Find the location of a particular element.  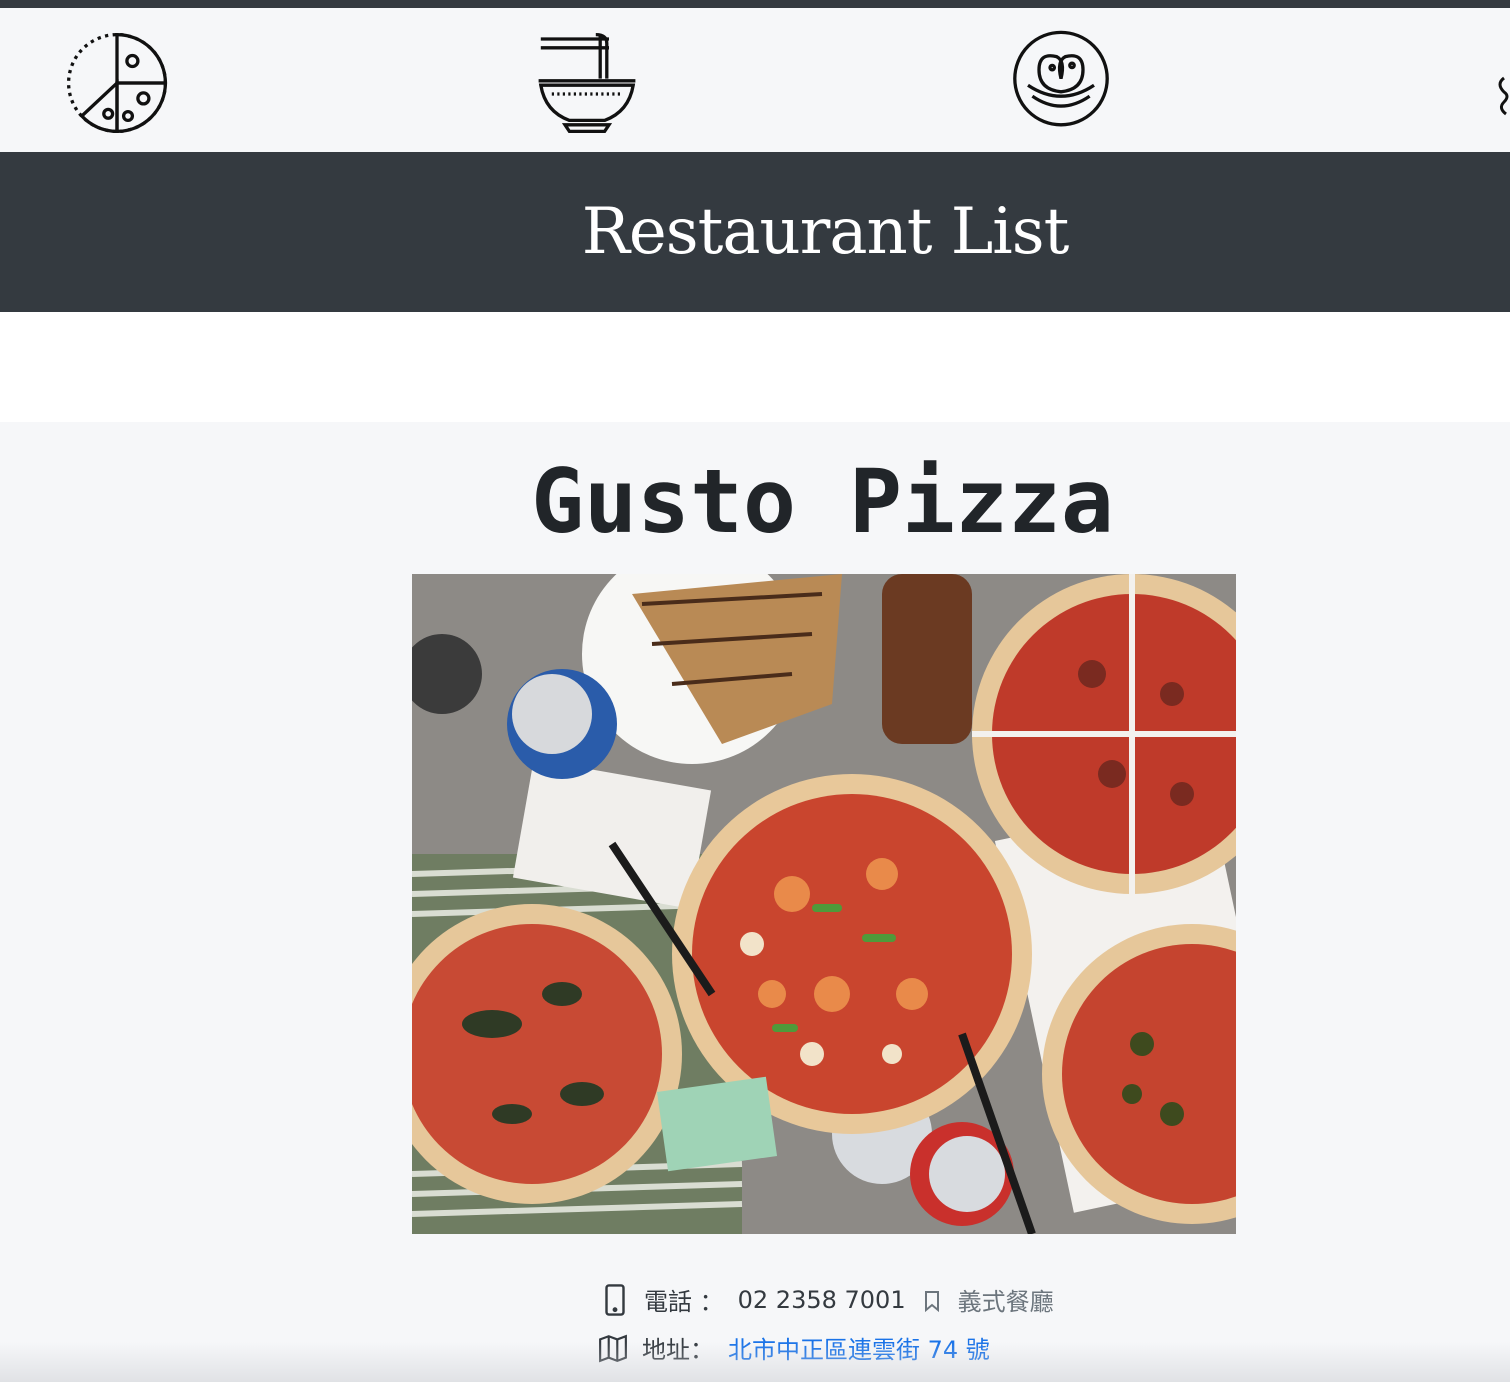

top-border is located at coordinates (755, 4).